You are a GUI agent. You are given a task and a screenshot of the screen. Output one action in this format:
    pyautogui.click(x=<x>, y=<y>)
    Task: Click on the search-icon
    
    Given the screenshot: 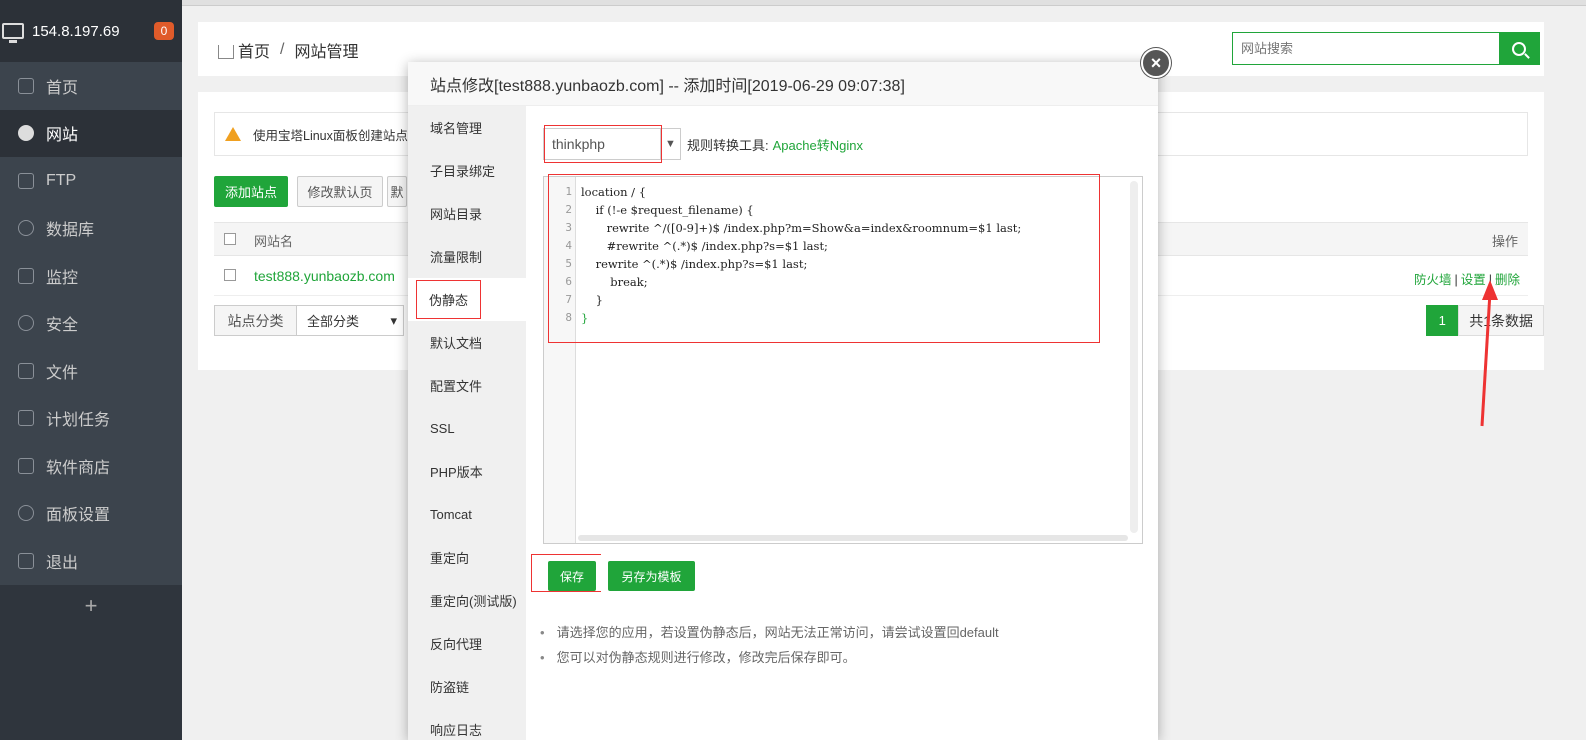 What is the action you would take?
    pyautogui.click(x=1519, y=48)
    